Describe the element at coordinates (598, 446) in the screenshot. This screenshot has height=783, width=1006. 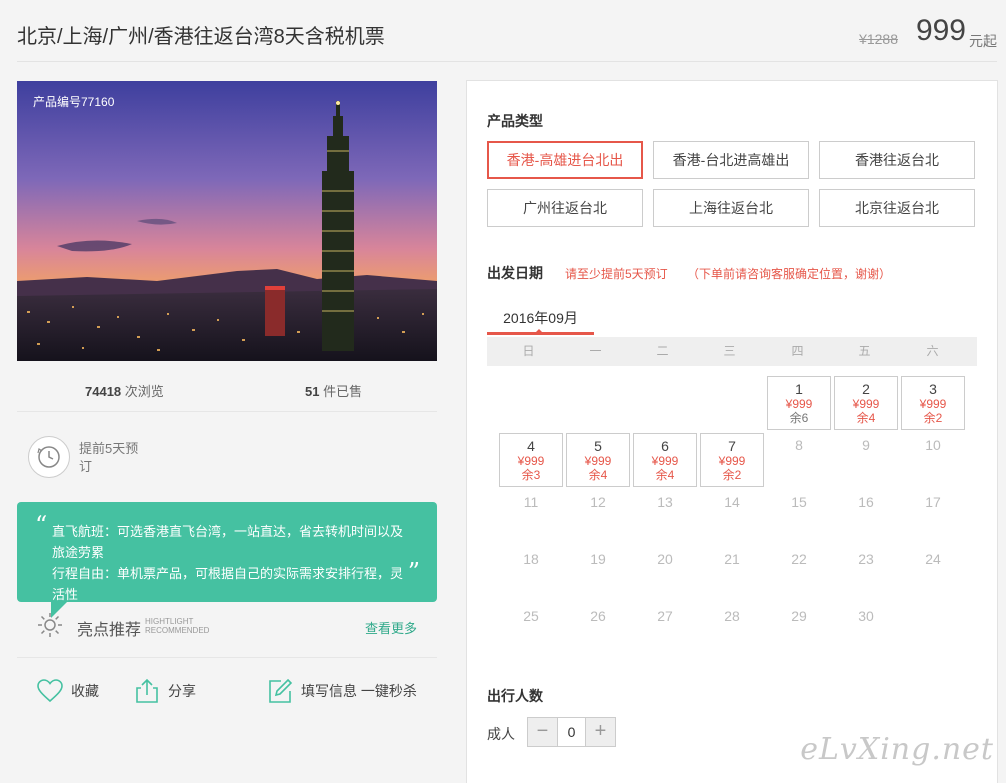
I see `day-number: 5` at that location.